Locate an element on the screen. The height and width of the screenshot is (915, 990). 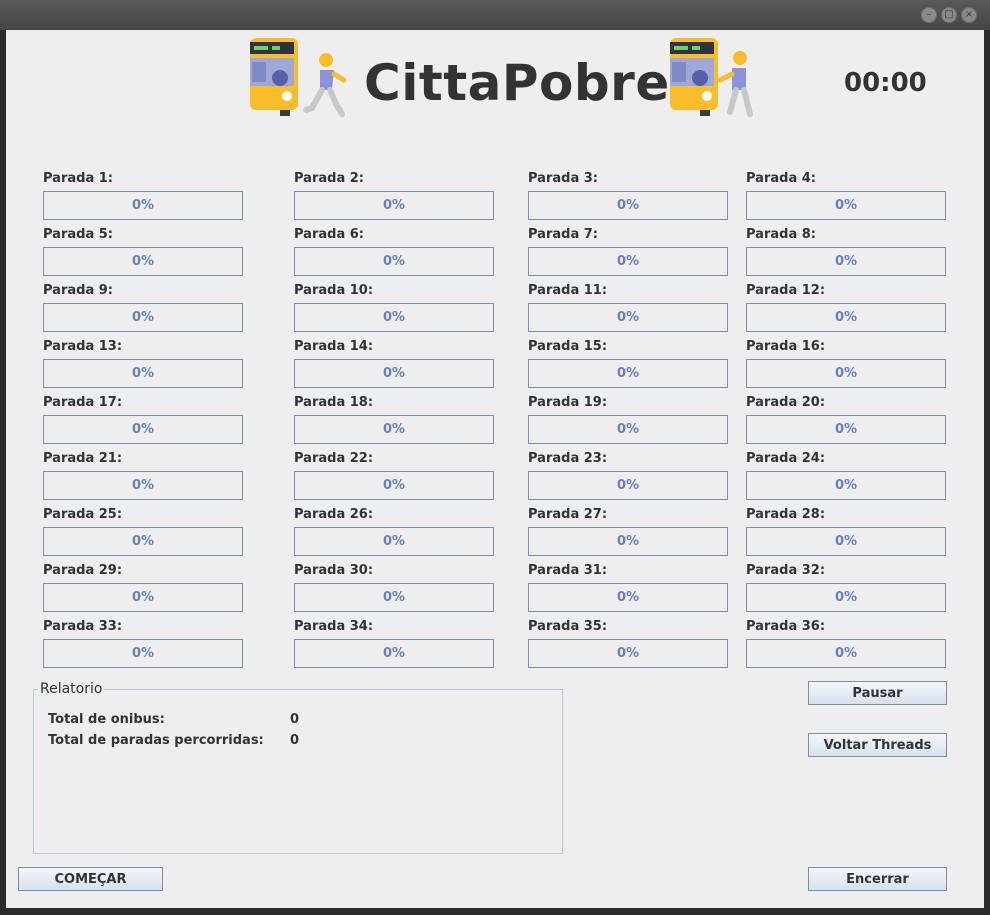
pause-button: Pausar is located at coordinates (877, 693).